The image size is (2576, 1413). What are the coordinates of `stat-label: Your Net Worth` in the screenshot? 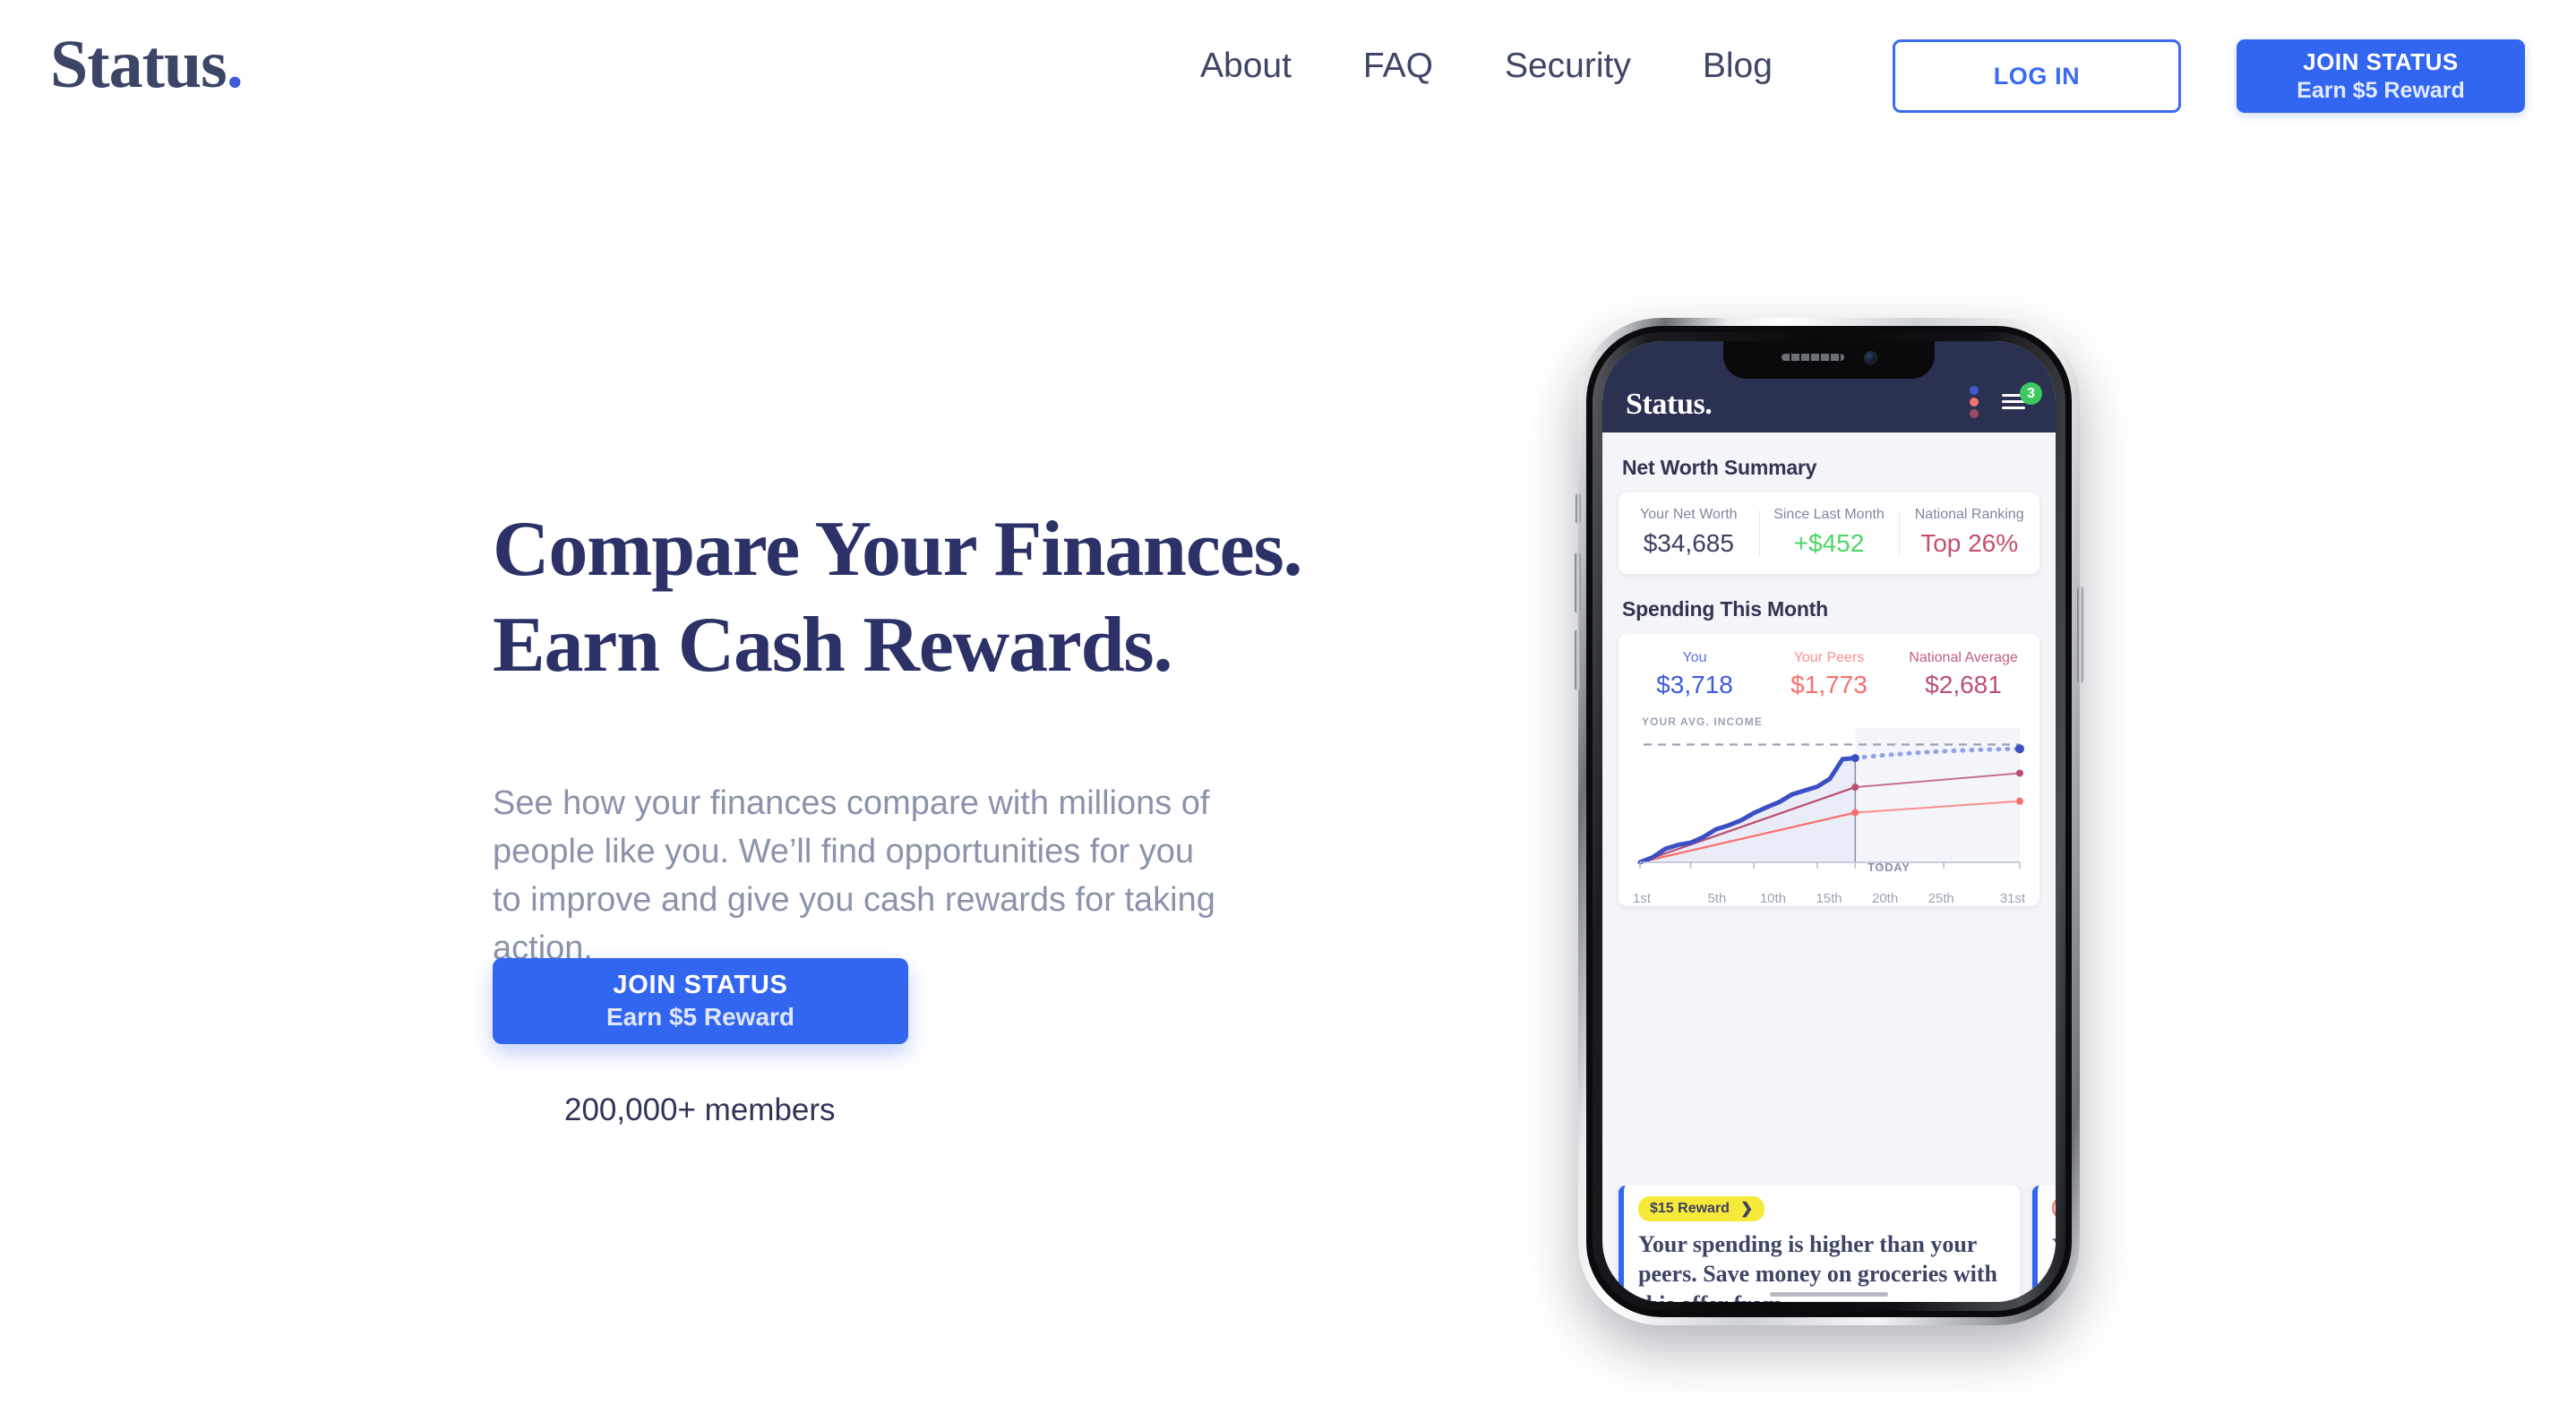 It's located at (1689, 514).